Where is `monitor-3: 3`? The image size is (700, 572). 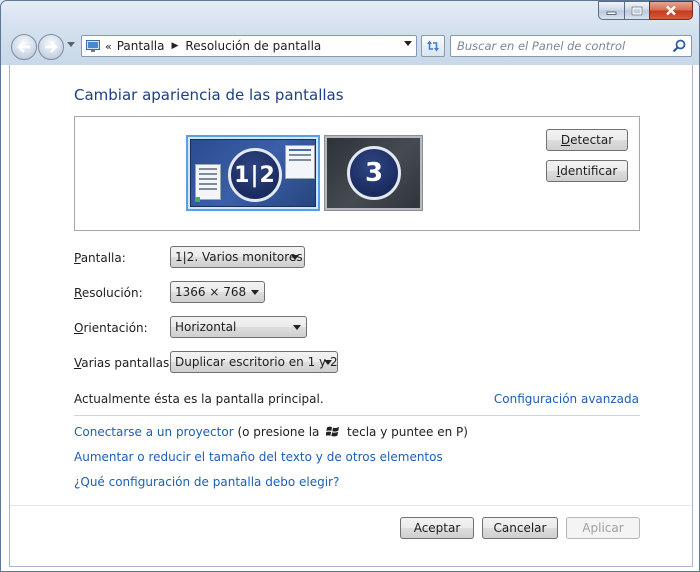
monitor-3: 3 is located at coordinates (373, 173).